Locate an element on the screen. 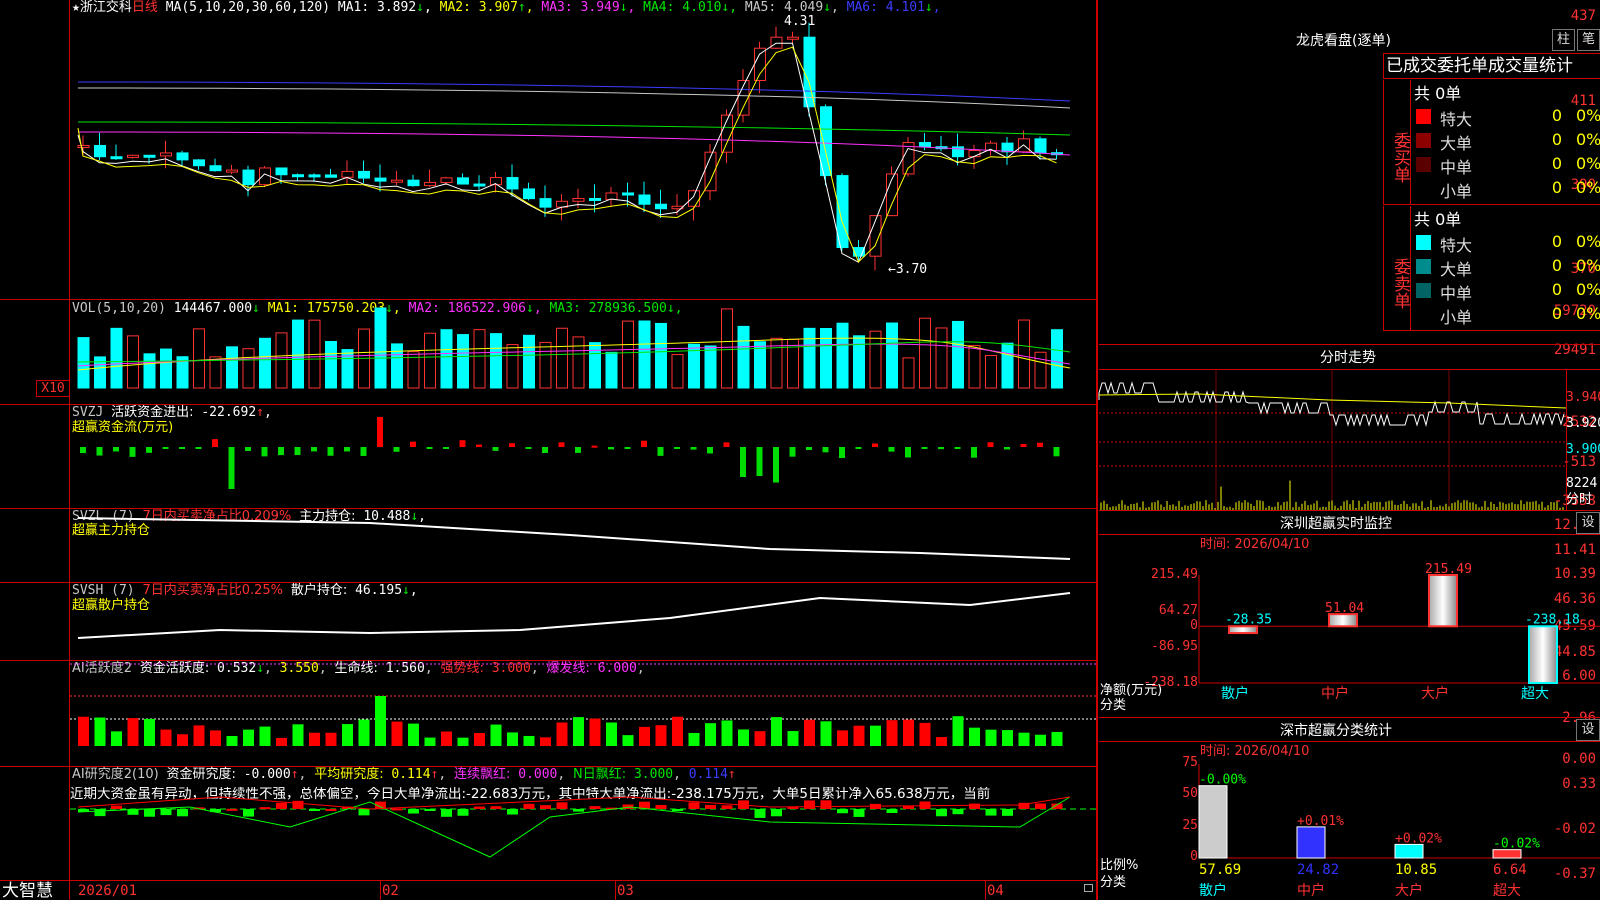 The width and height of the screenshot is (1600, 900). research-chart is located at coordinates (584, 823).